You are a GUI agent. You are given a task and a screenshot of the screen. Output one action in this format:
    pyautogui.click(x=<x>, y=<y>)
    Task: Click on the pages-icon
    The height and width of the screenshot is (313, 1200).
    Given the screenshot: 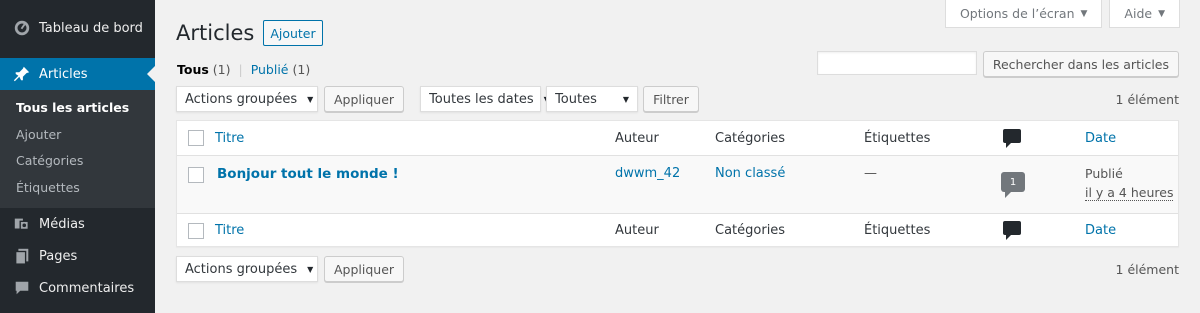 What is the action you would take?
    pyautogui.click(x=22, y=256)
    